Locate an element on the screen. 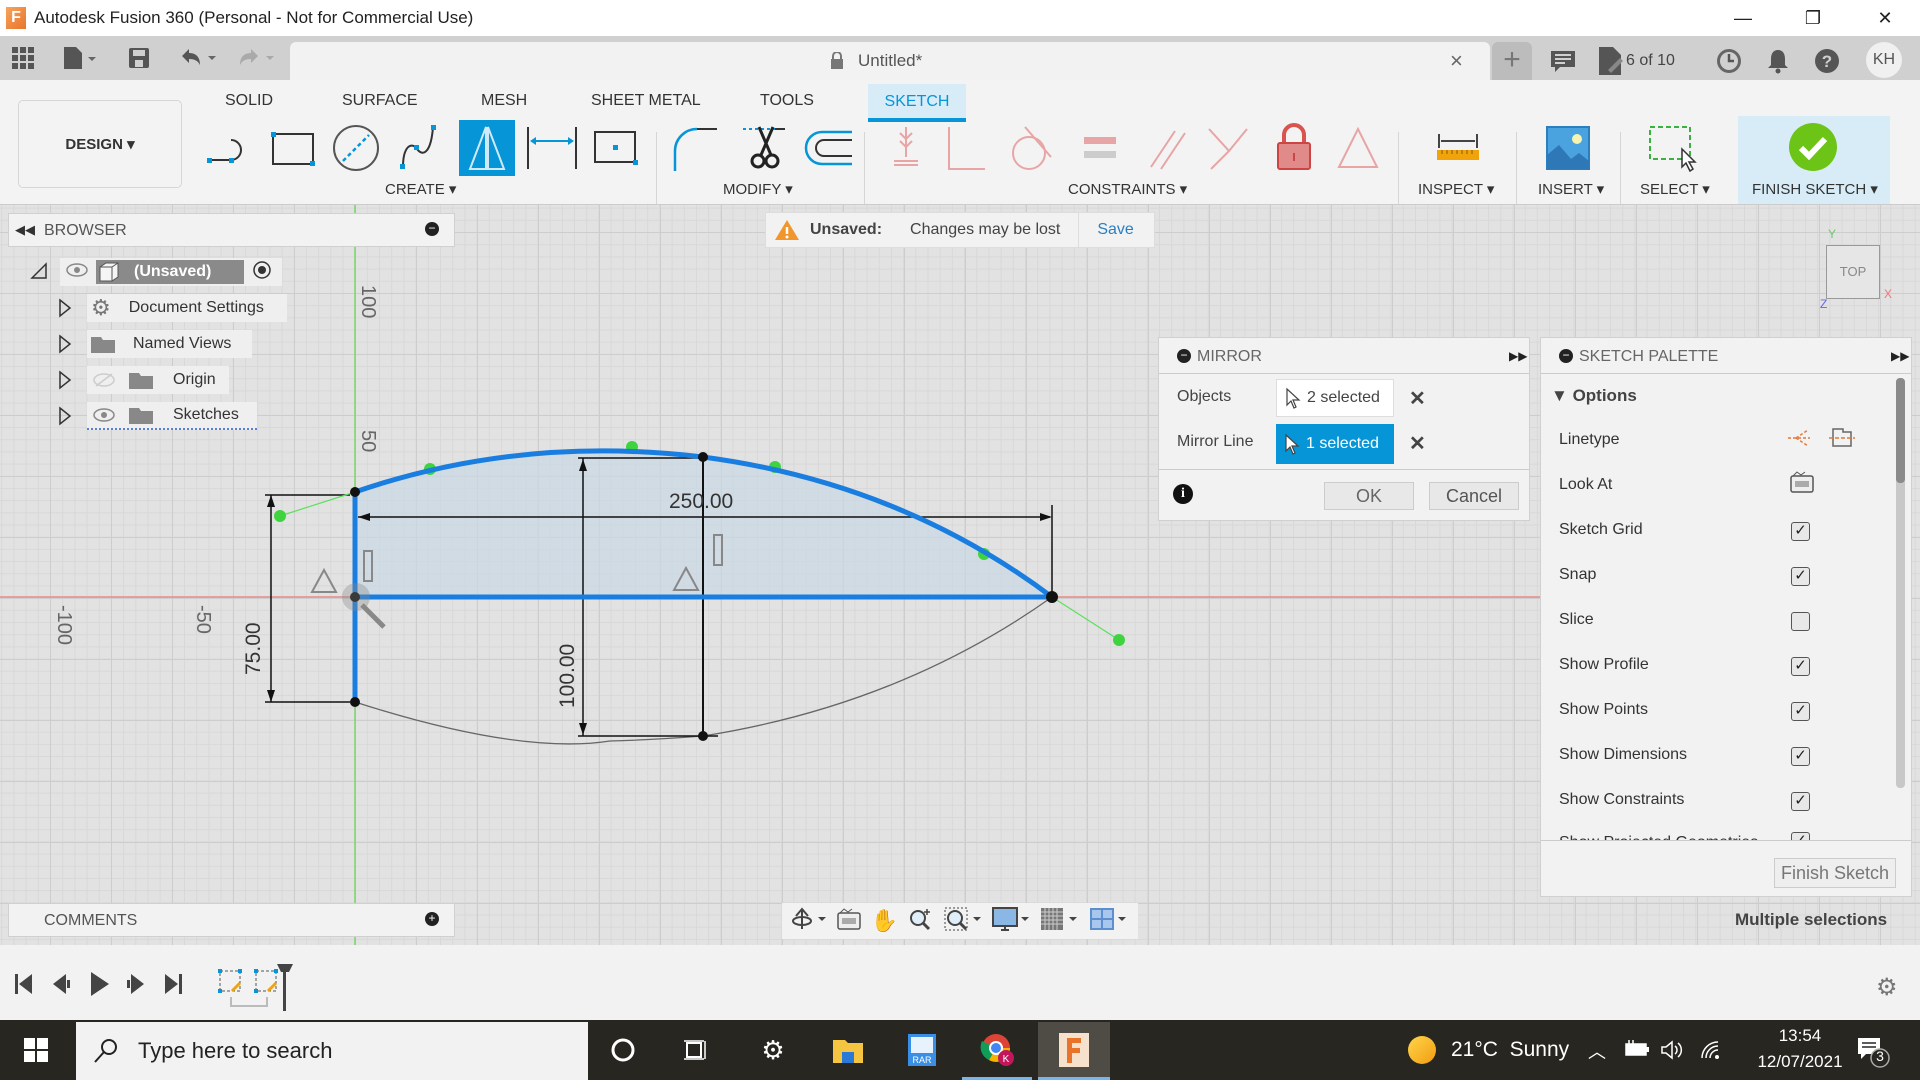 The height and width of the screenshot is (1080, 1920). browser-item-named-views: Named Views is located at coordinates (169, 344).